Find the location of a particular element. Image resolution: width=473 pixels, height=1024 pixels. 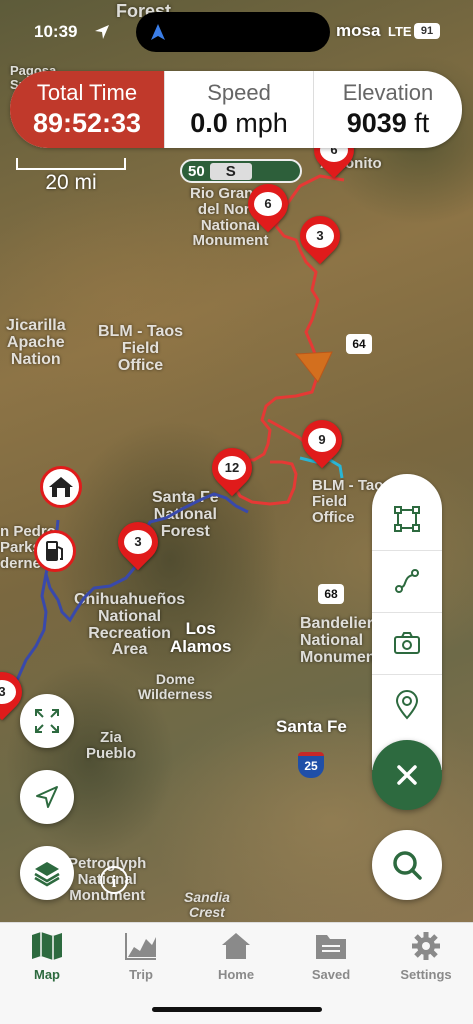

total-time-stat: Total Time 89:52:33 is located at coordinates (87, 109).